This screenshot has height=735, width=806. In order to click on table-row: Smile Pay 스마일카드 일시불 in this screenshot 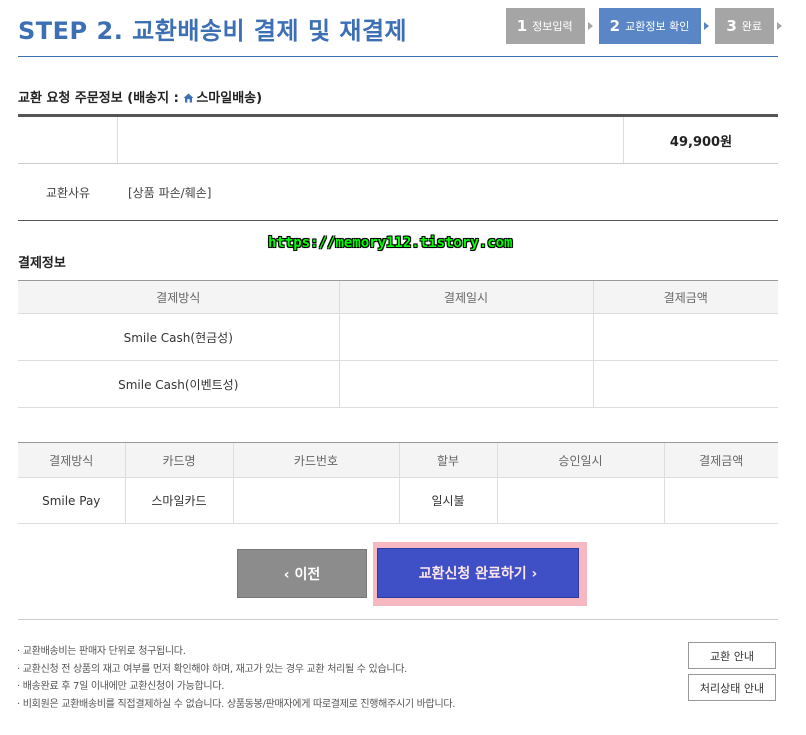, I will do `click(398, 500)`.